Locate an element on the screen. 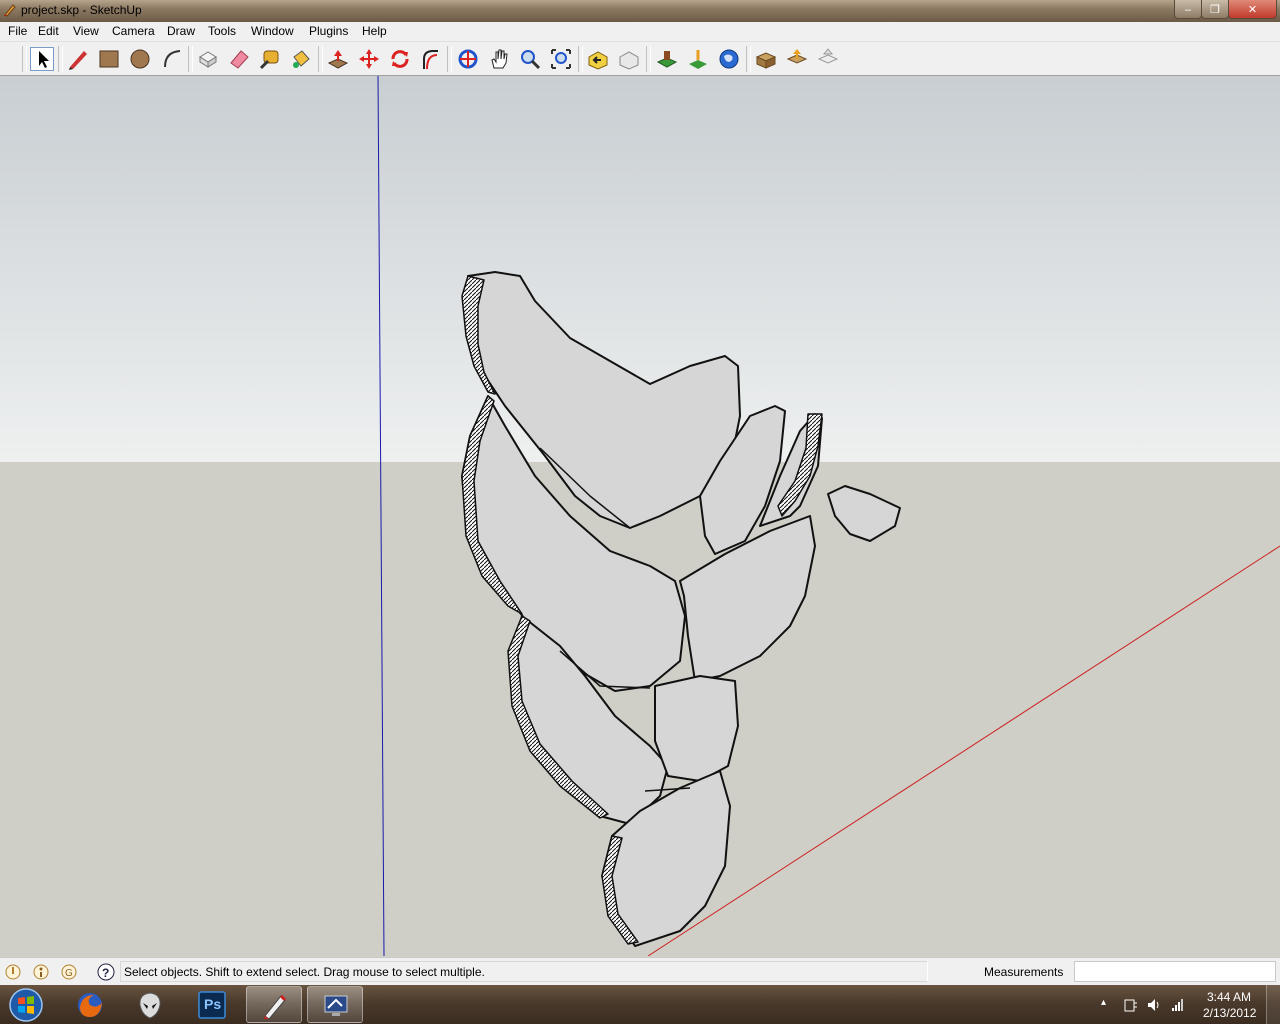  rectangle-tool is located at coordinates (109, 59).